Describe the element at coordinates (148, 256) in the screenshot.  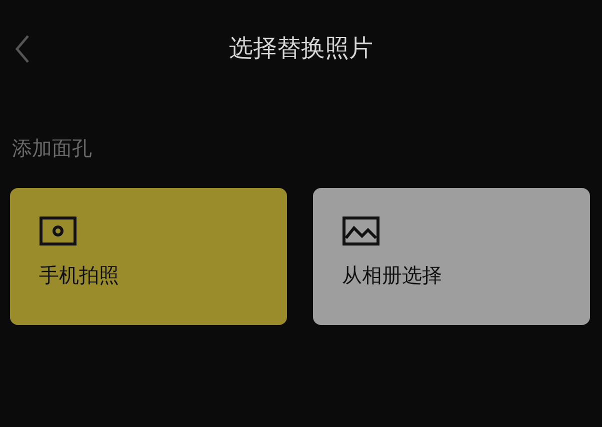
I see `take-photo-card: 手机拍照` at that location.